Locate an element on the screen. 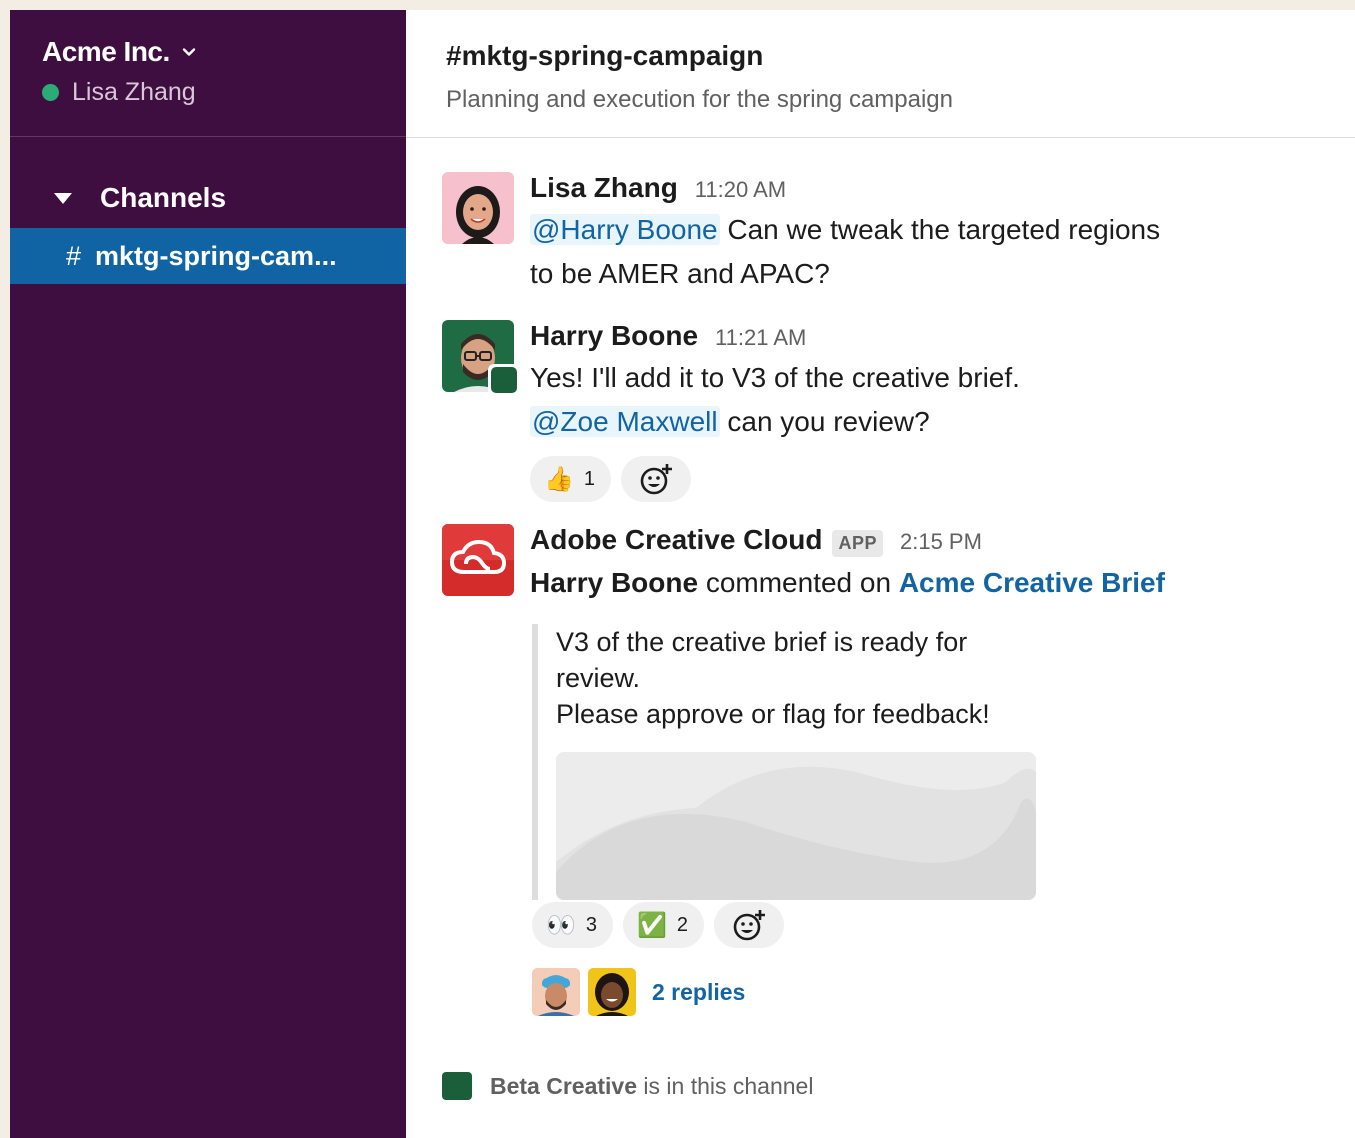 This screenshot has height=1138, width=1355. footer-text-segment: is in this channel is located at coordinates (725, 1085).